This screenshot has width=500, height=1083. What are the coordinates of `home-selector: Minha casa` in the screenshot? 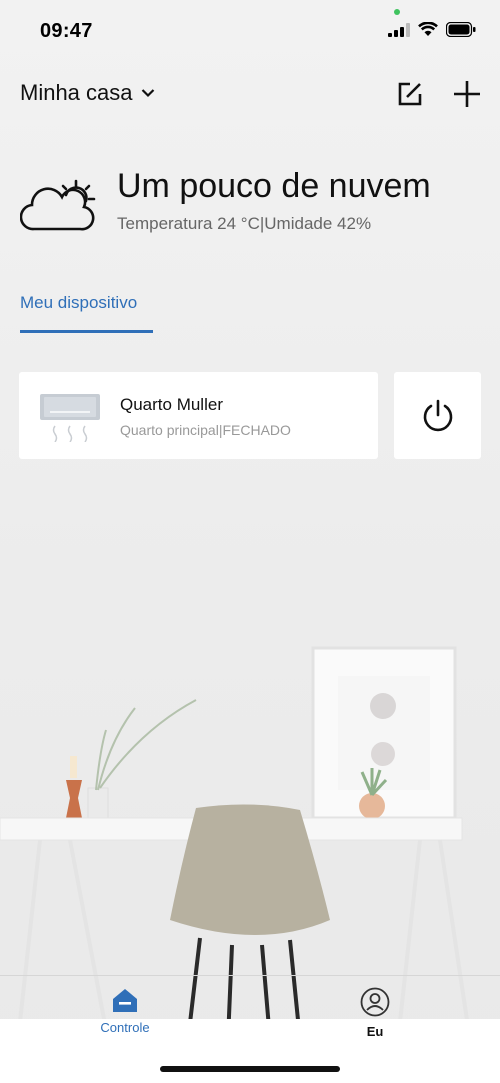 It's located at (87, 93).